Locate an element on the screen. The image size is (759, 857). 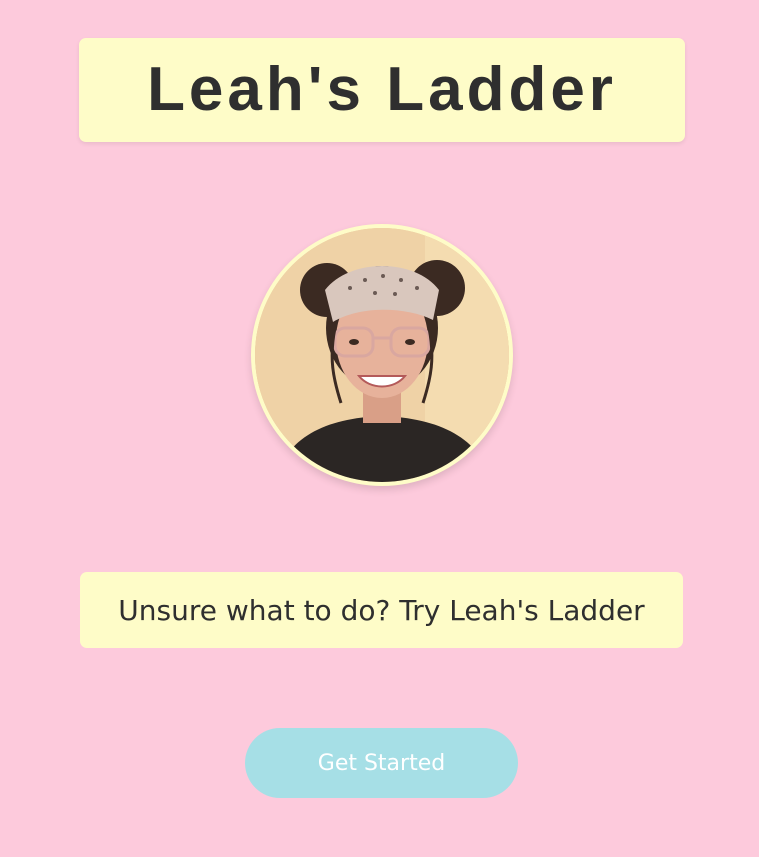
person-photo-icon is located at coordinates (382, 355).